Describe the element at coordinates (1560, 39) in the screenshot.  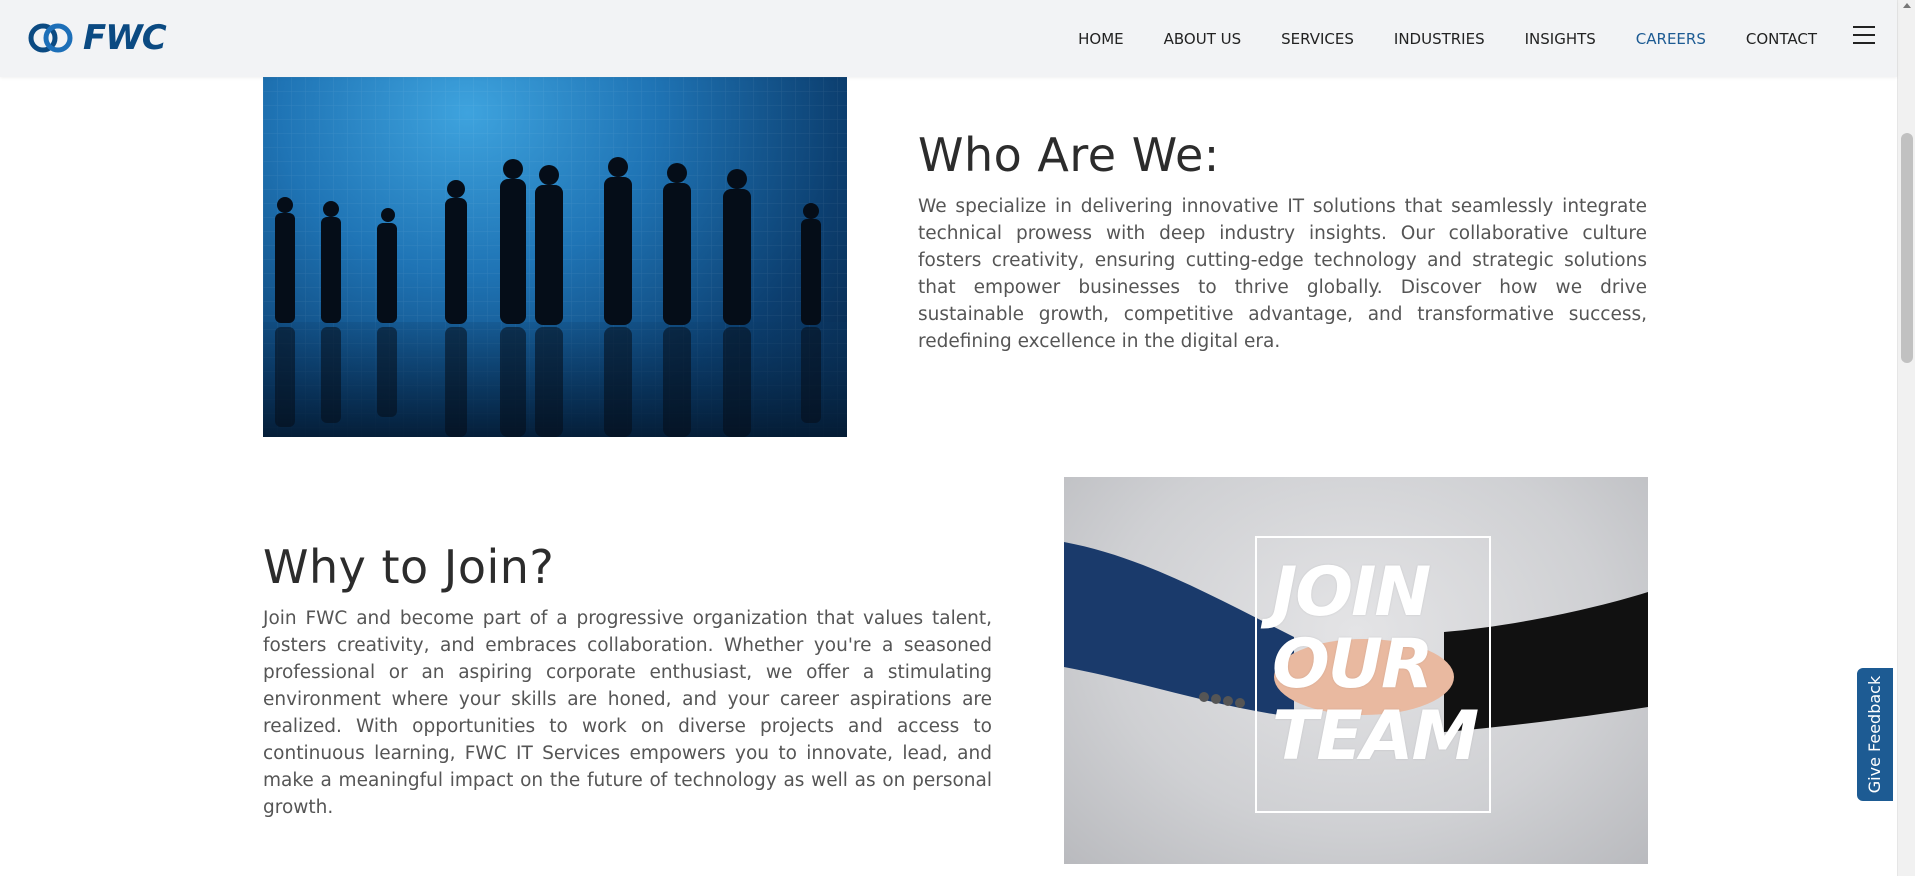
I see `nav-insights: INSIGHTS` at that location.